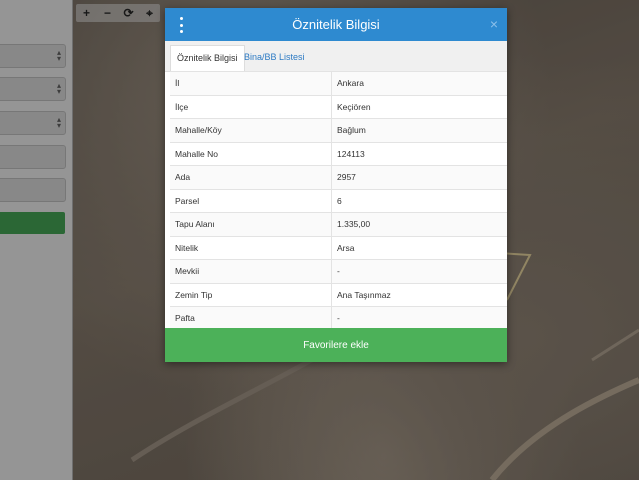 This screenshot has height=480, width=639. Describe the element at coordinates (494, 24) in the screenshot. I see `close-icon: ×` at that location.